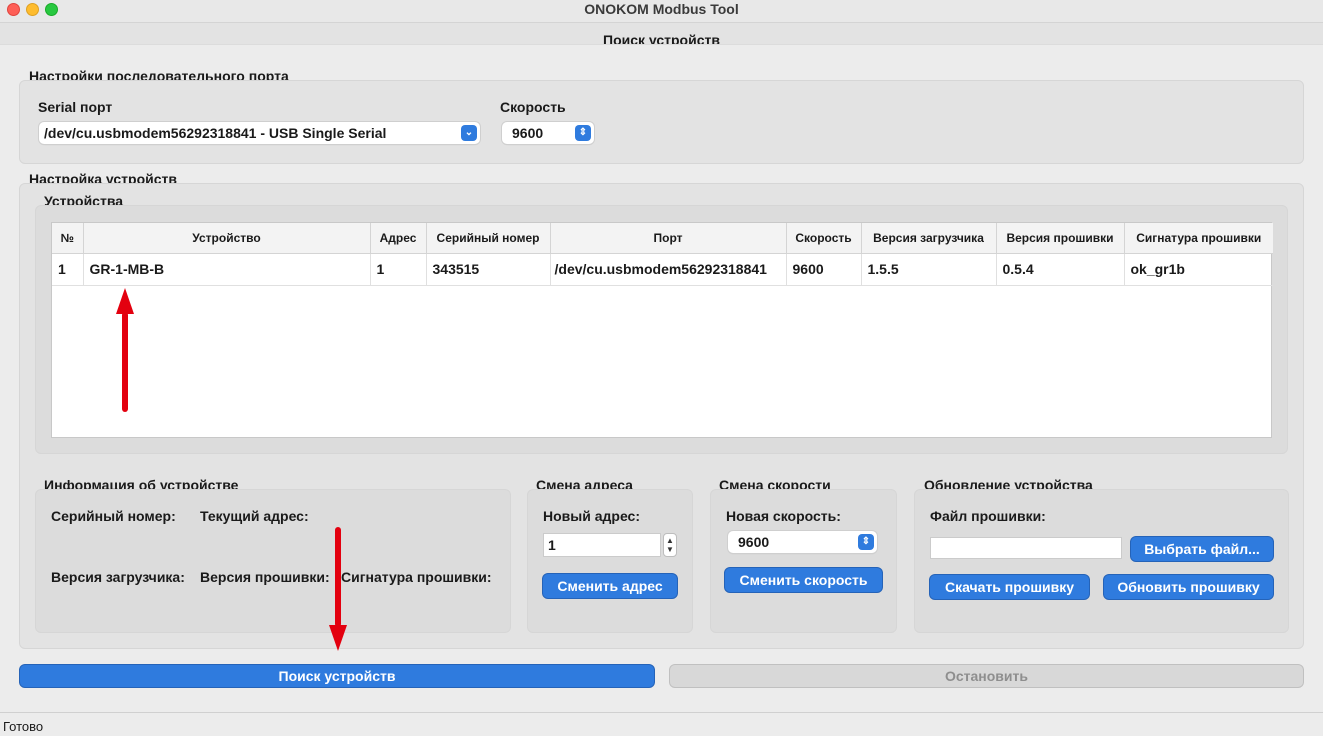  Describe the element at coordinates (1009, 587) in the screenshot. I see `download-firmware-button: Скачать прошивку` at that location.